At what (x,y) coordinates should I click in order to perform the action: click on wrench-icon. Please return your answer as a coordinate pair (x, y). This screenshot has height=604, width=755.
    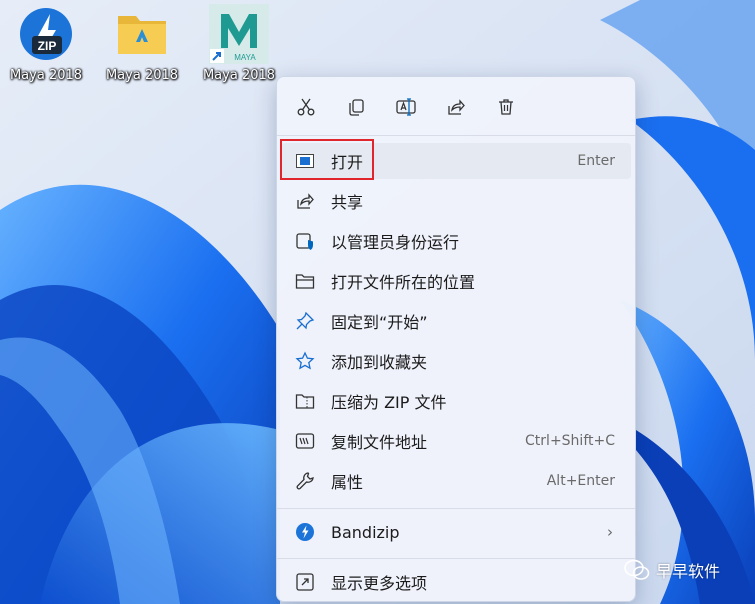
    Looking at the image, I should click on (305, 481).